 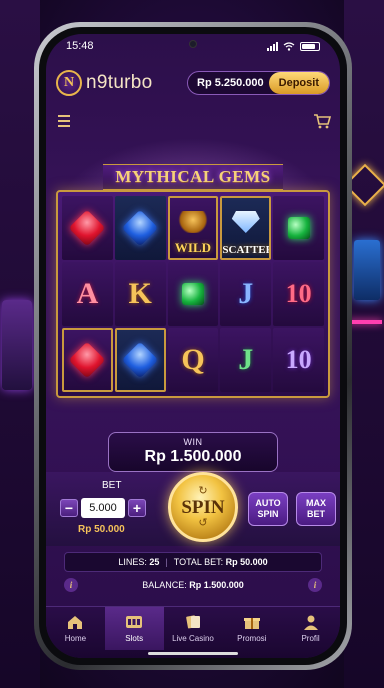 What do you see at coordinates (316, 514) in the screenshot?
I see `max-bet-label-2: BET` at bounding box center [316, 514].